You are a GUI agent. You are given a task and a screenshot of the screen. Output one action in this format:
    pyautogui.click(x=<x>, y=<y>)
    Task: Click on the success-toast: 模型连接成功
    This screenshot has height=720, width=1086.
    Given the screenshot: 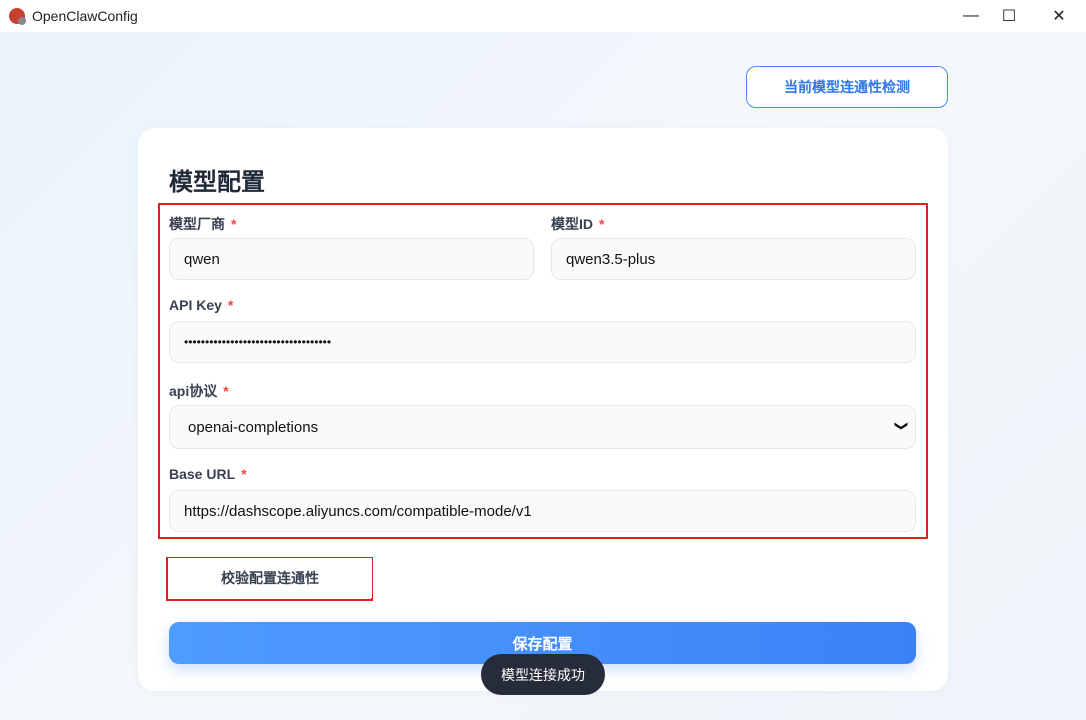 What is the action you would take?
    pyautogui.click(x=543, y=674)
    